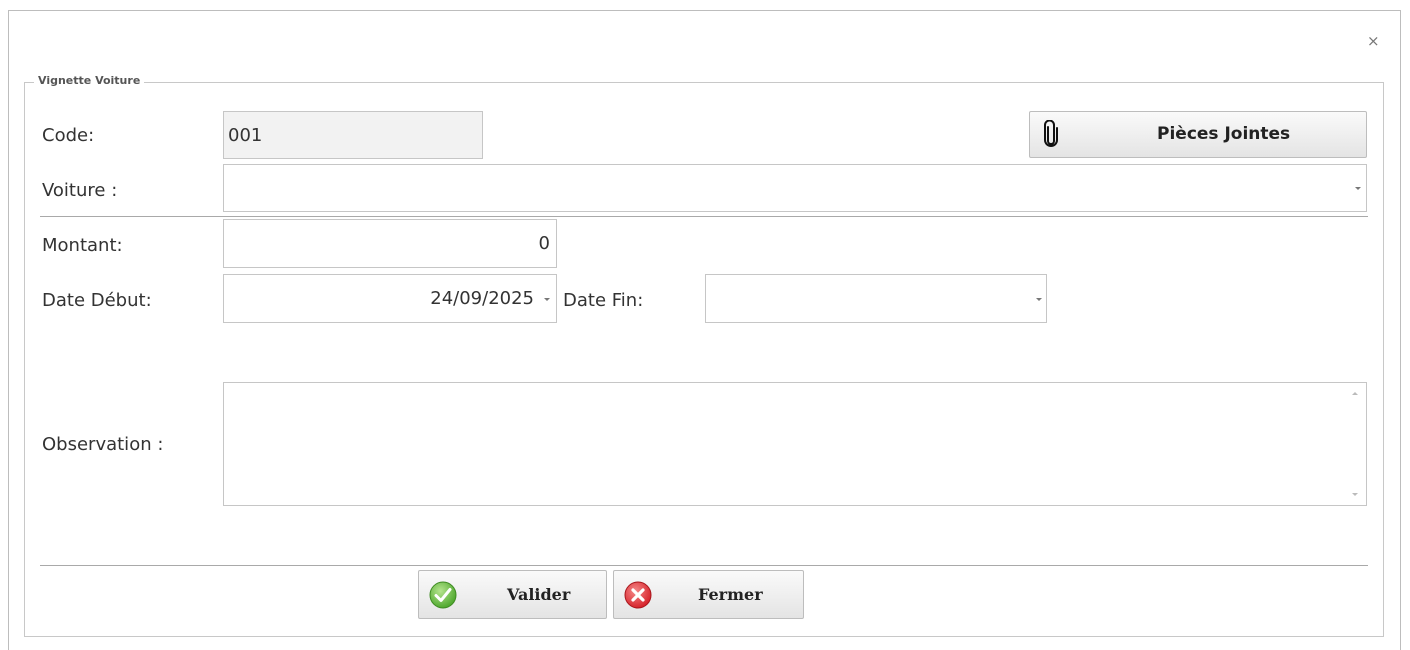 This screenshot has width=1410, height=650. I want to click on paperclip-icon, so click(1051, 133).